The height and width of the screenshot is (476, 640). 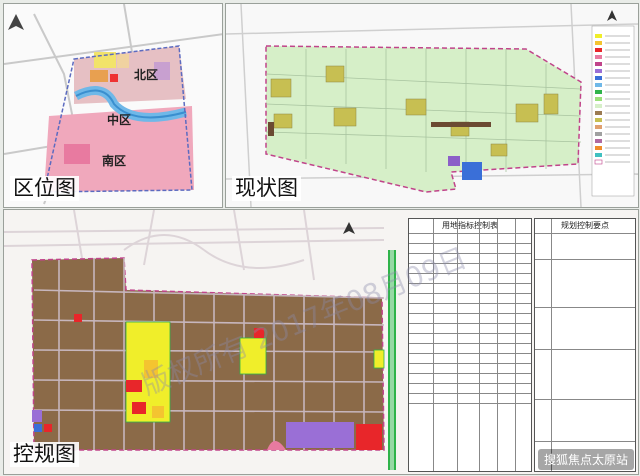 What do you see at coordinates (113, 105) in the screenshot?
I see `location-map-panel: 北区 中区 南区 区位图` at bounding box center [113, 105].